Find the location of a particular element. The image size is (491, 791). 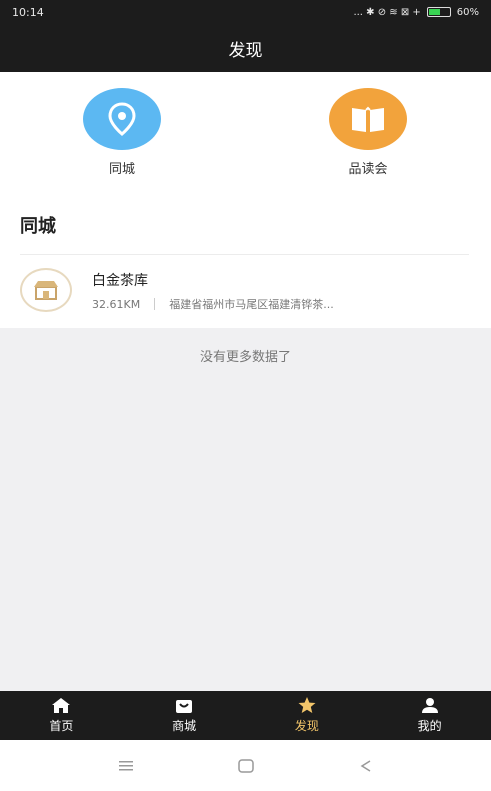

shop-logo is located at coordinates (46, 290).